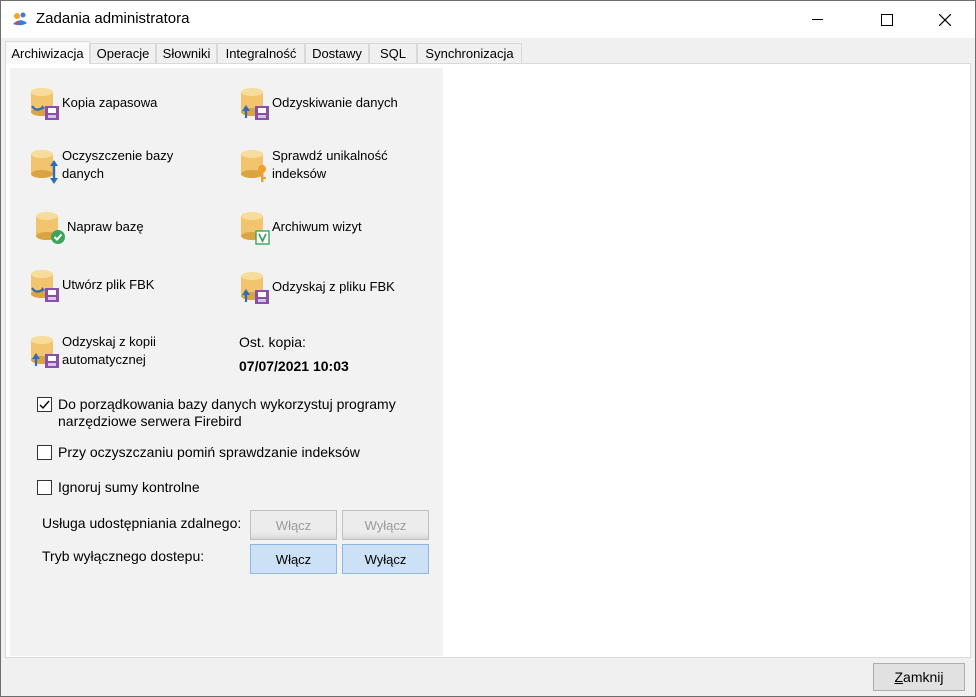  I want to click on tab-archiwizacja: Archiwizacja, so click(47, 52).